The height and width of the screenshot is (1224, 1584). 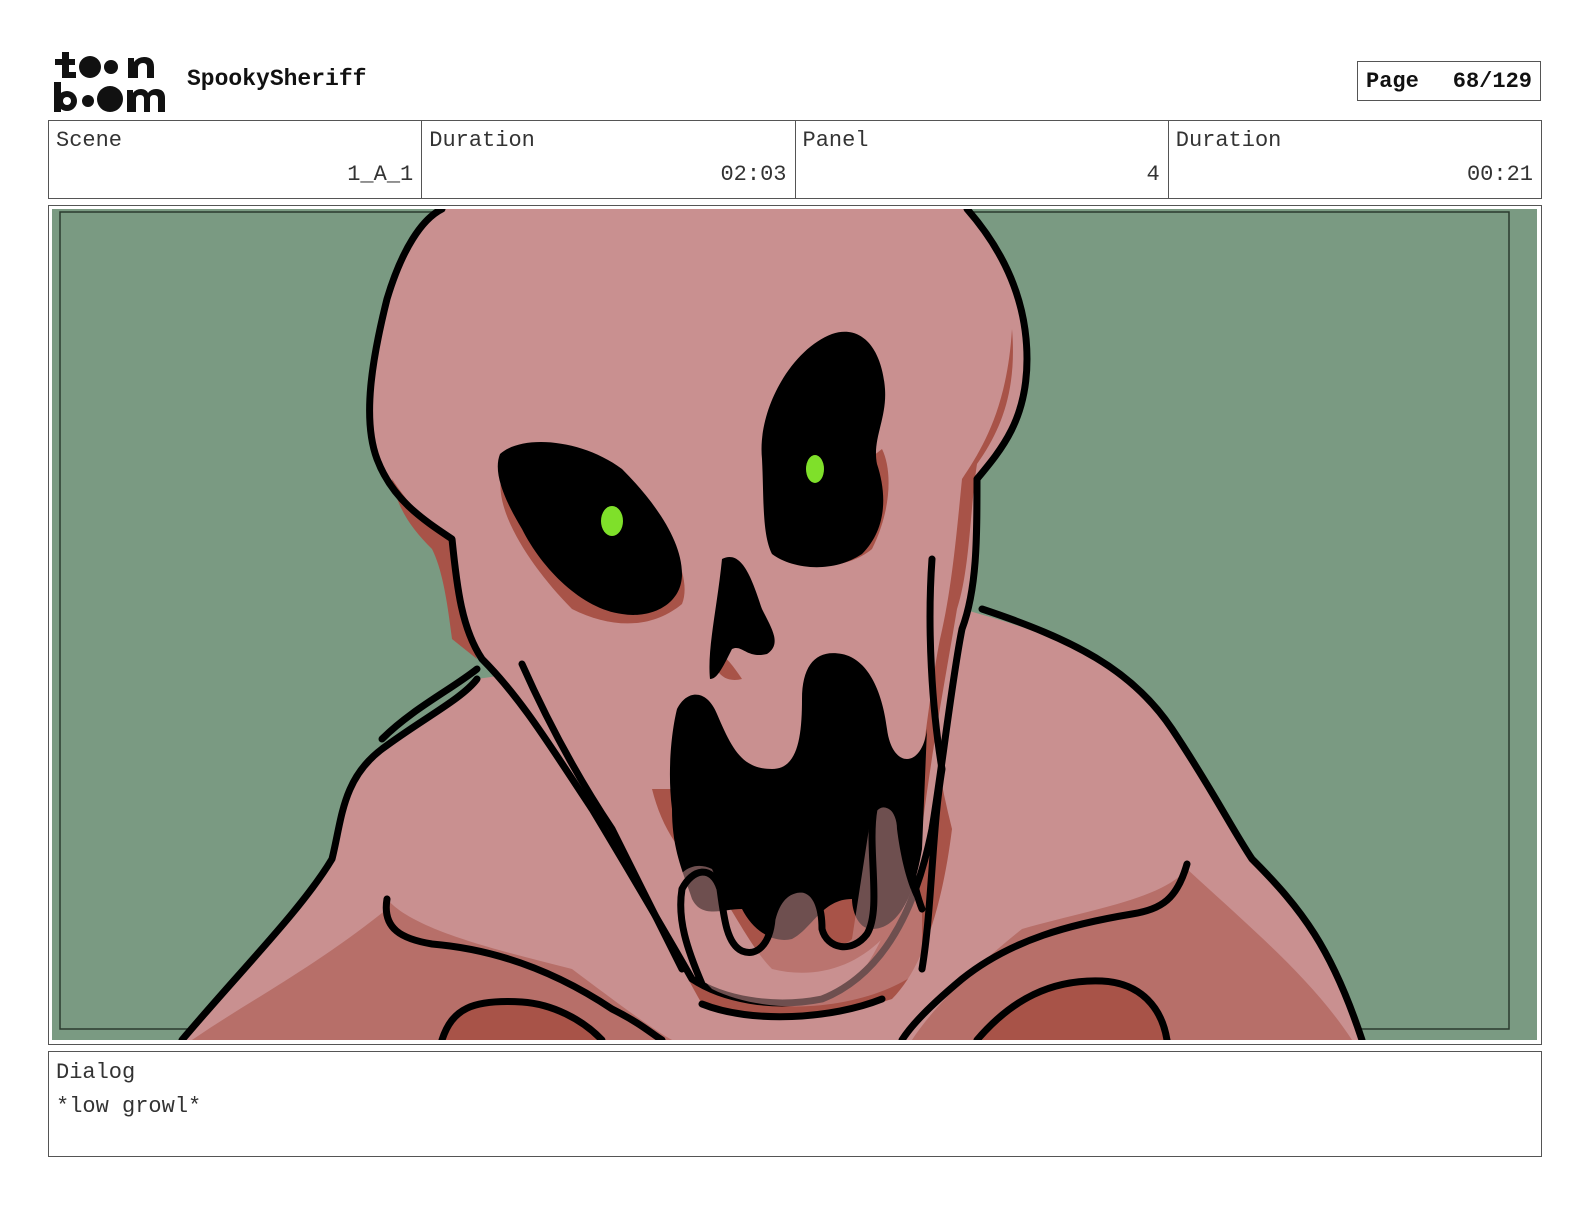 What do you see at coordinates (815, 469) in the screenshot?
I see `right-eye-pupil` at bounding box center [815, 469].